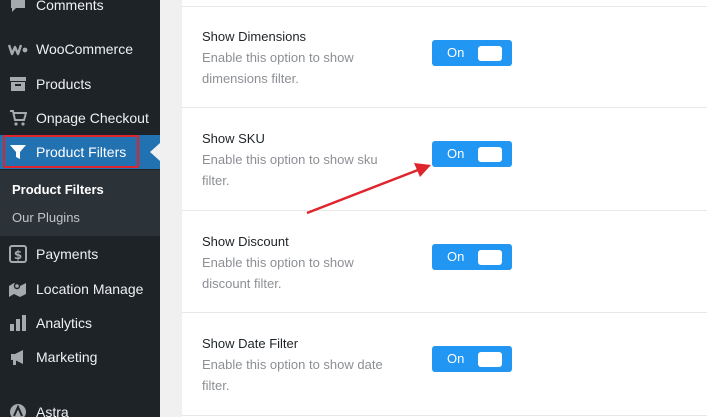 The image size is (707, 417). I want to click on highlight-box, so click(71, 151).